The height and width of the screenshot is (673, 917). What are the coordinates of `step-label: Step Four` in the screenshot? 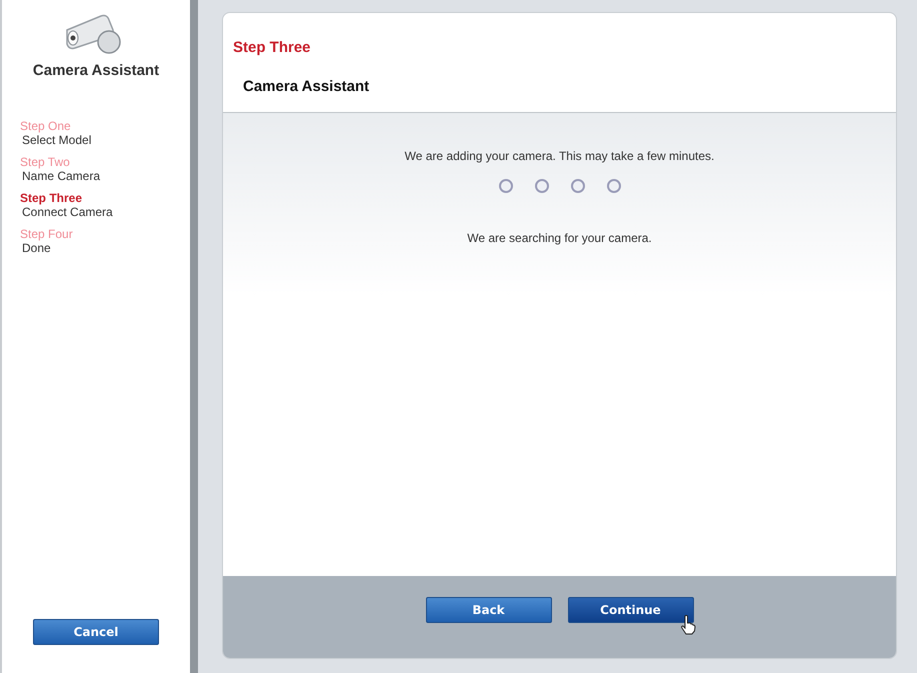 It's located at (46, 234).